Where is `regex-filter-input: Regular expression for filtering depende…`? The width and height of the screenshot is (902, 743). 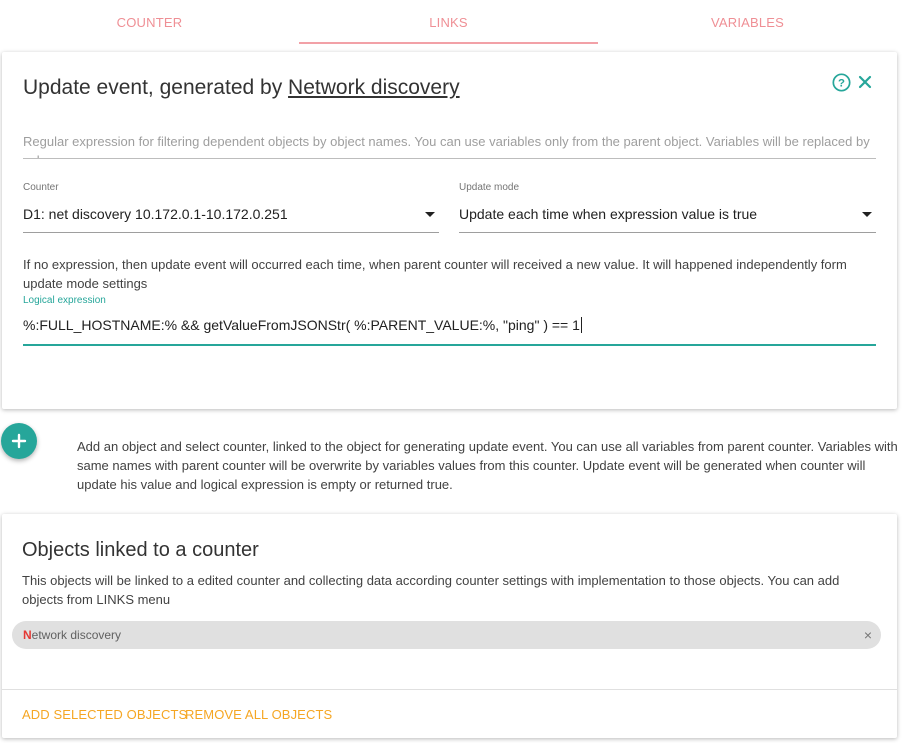 regex-filter-input: Regular expression for filtering depende… is located at coordinates (449, 145).